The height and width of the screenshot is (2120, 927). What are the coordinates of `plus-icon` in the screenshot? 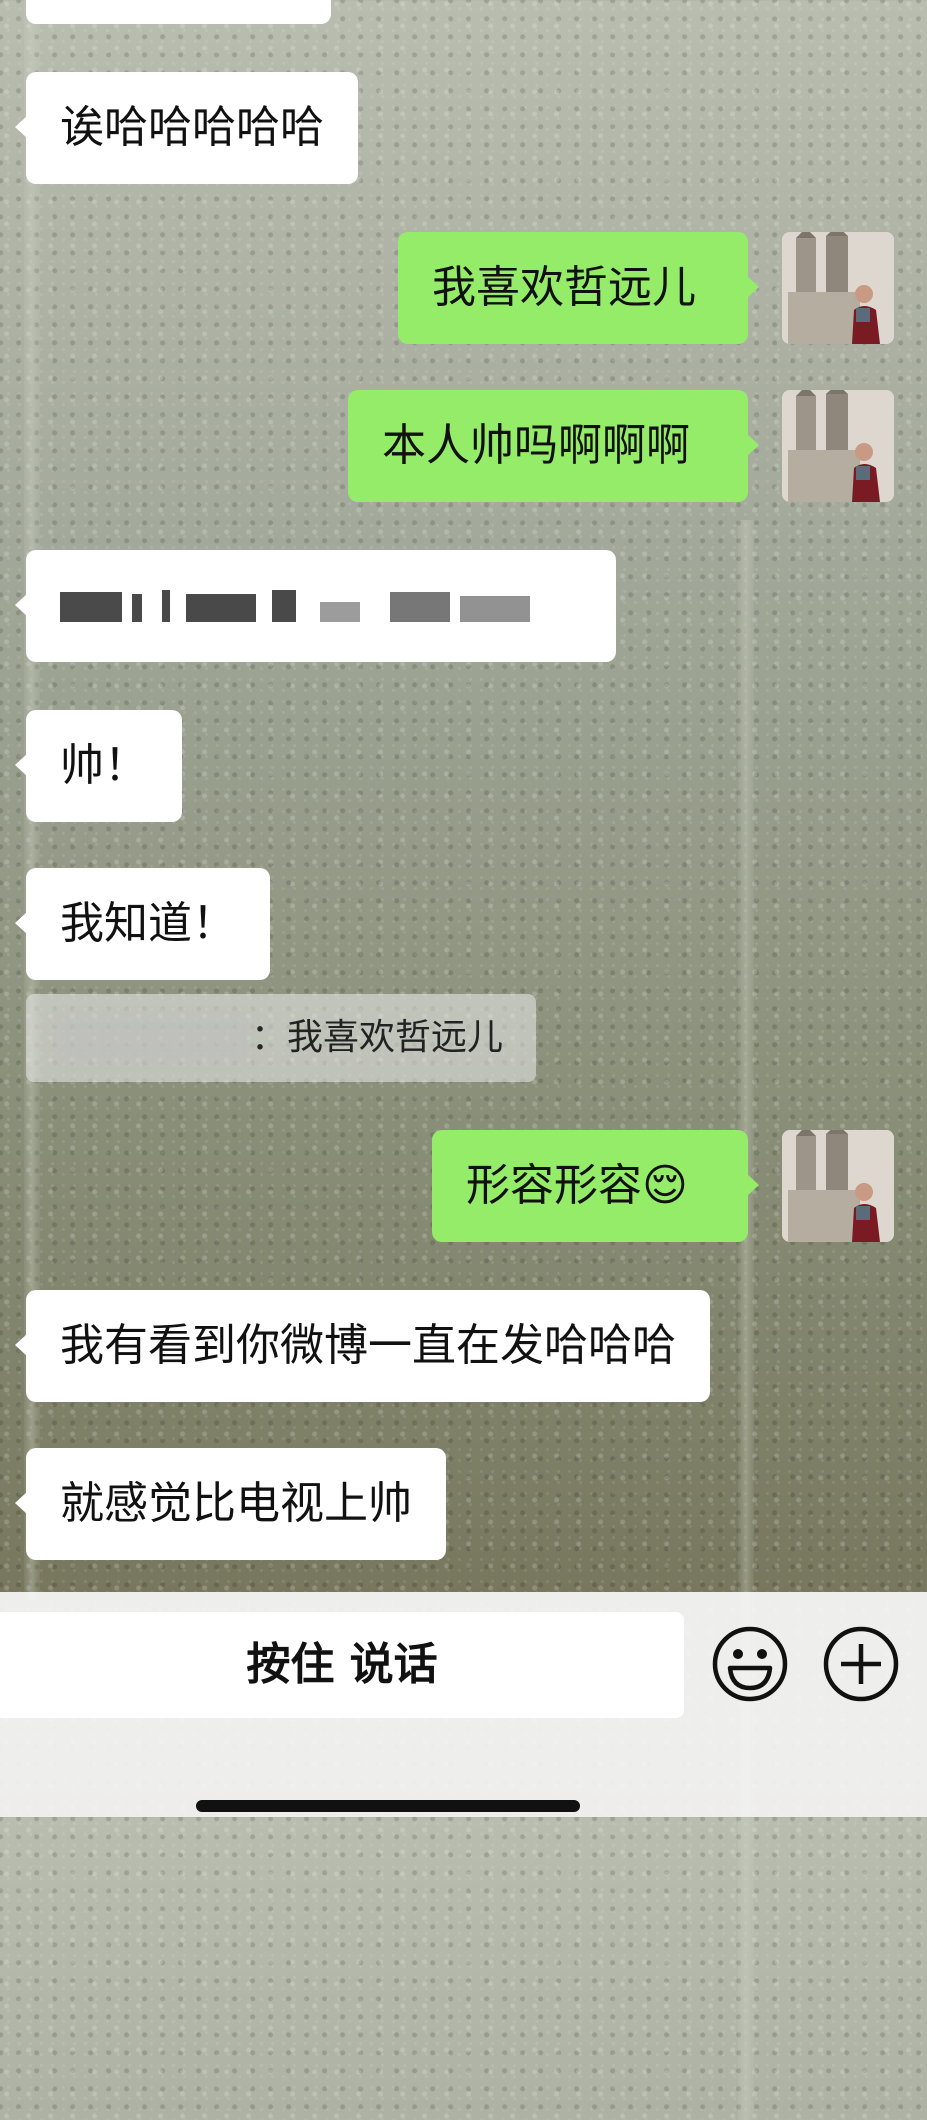 It's located at (861, 1664).